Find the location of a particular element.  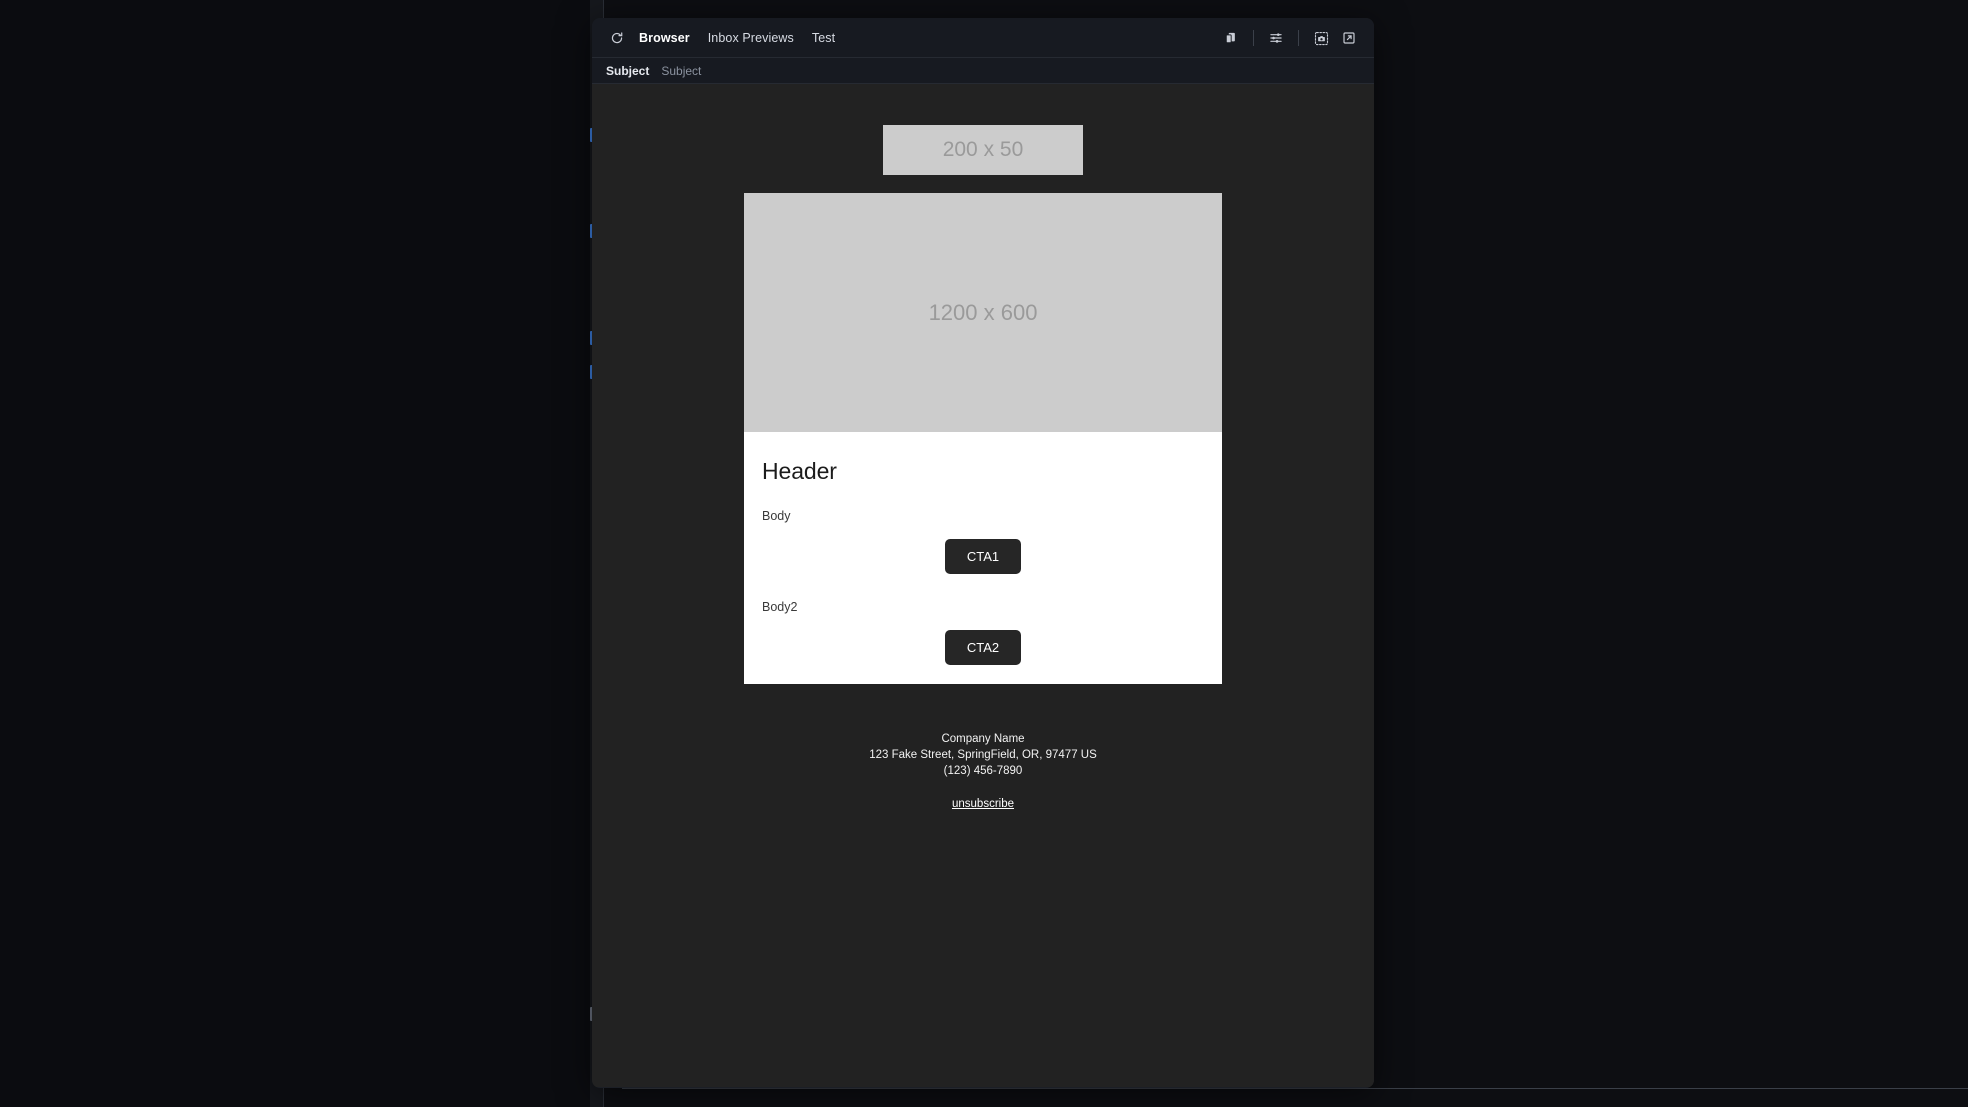

subject-bar: Subject Subject is located at coordinates (983, 71).